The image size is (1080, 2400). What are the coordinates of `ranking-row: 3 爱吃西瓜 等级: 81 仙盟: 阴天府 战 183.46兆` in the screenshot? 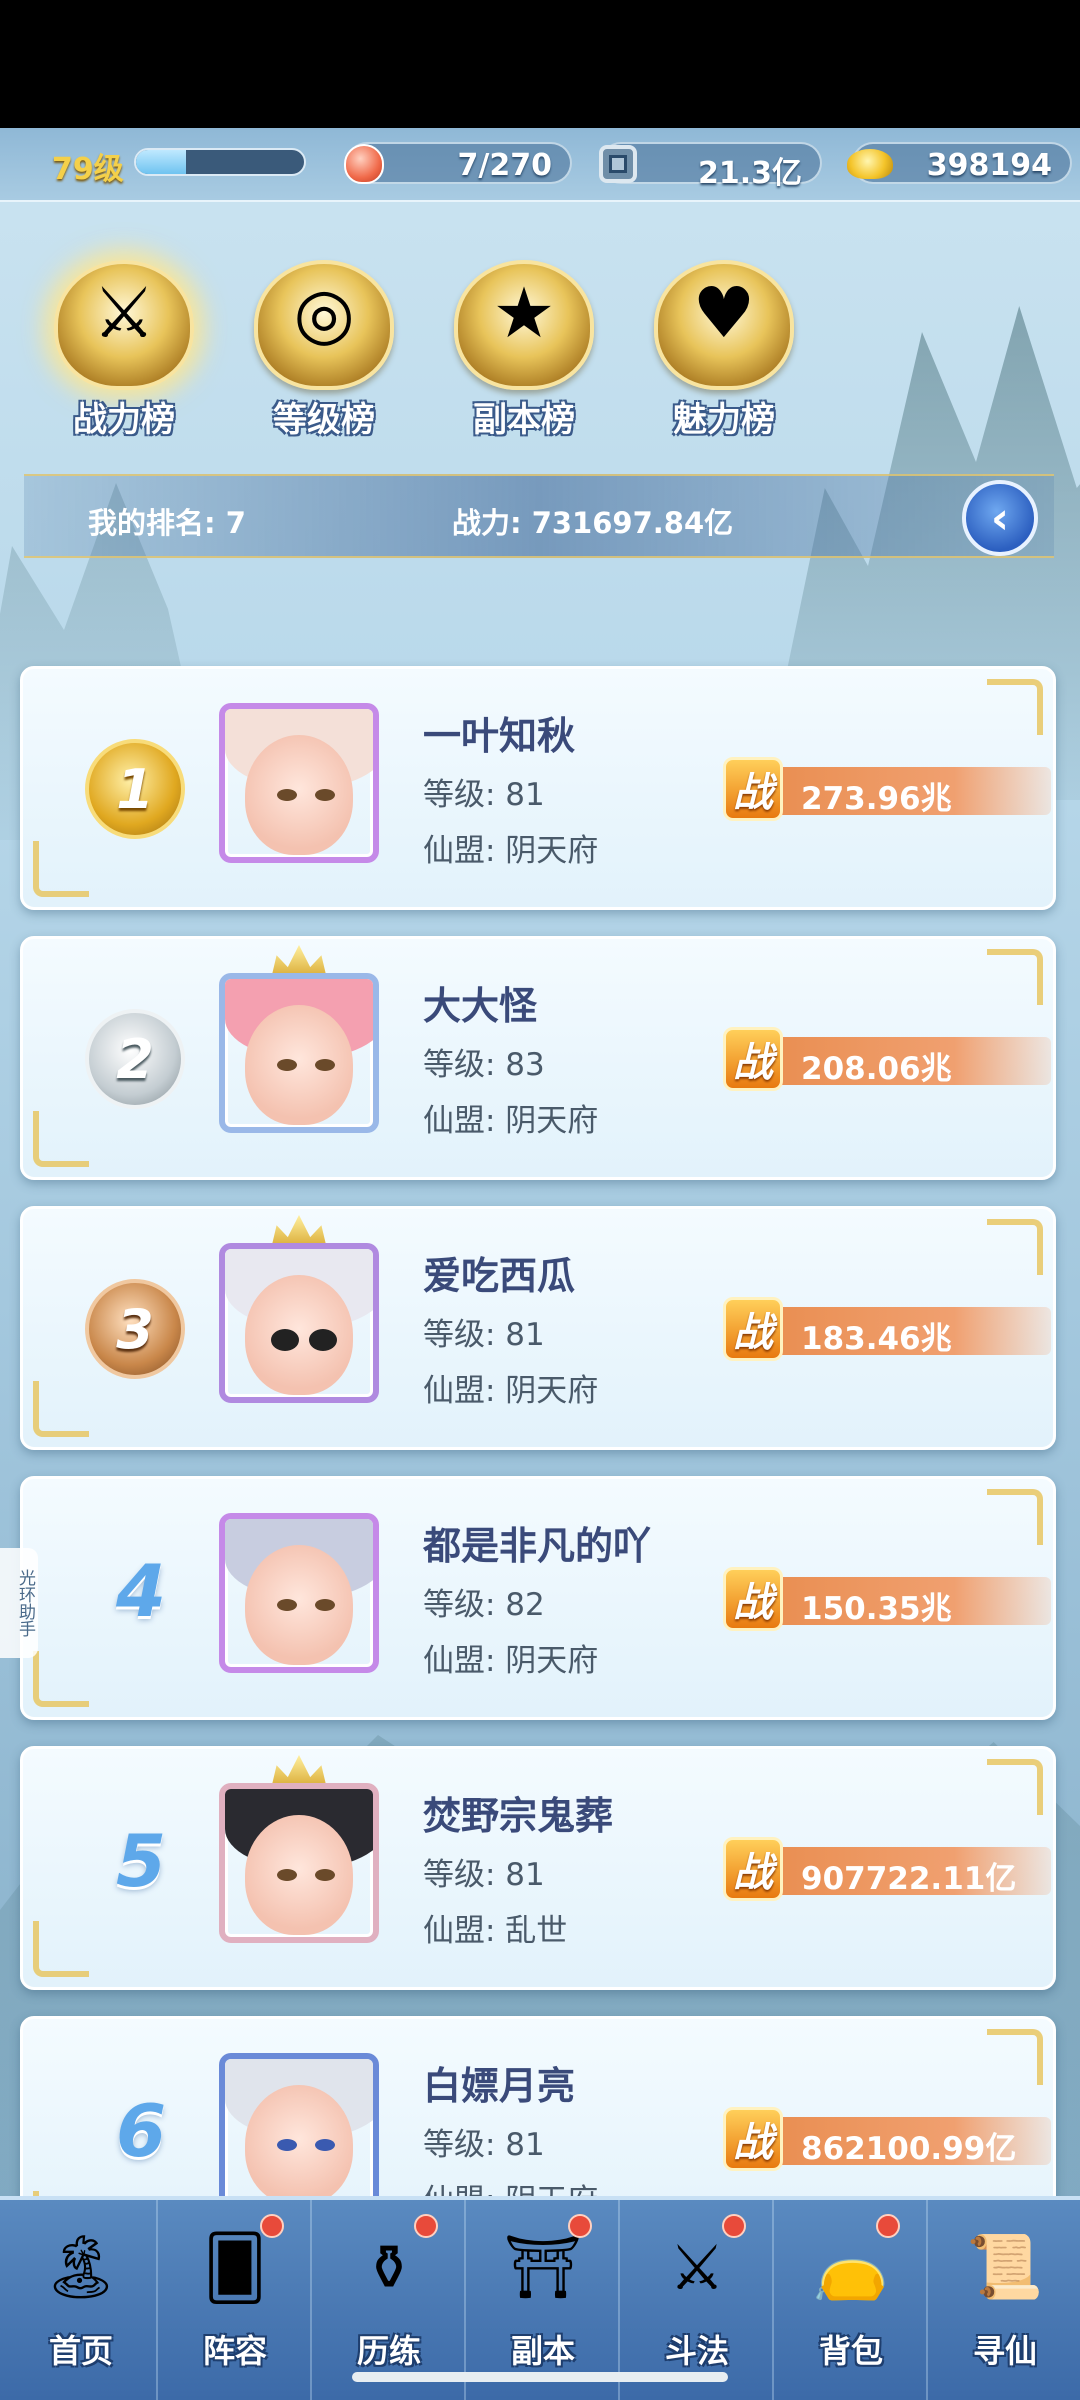 It's located at (538, 1328).